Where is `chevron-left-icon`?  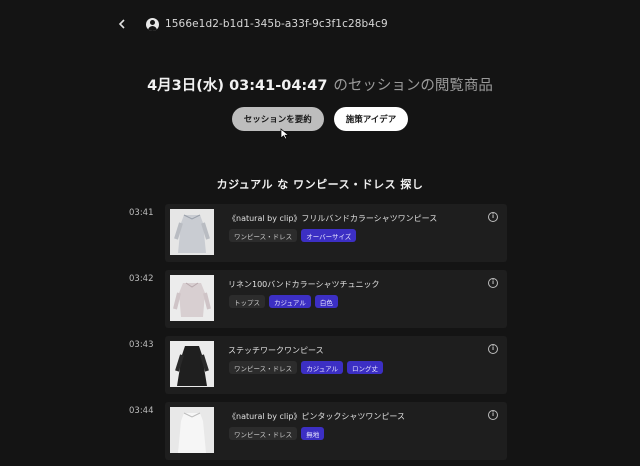 chevron-left-icon is located at coordinates (122, 24).